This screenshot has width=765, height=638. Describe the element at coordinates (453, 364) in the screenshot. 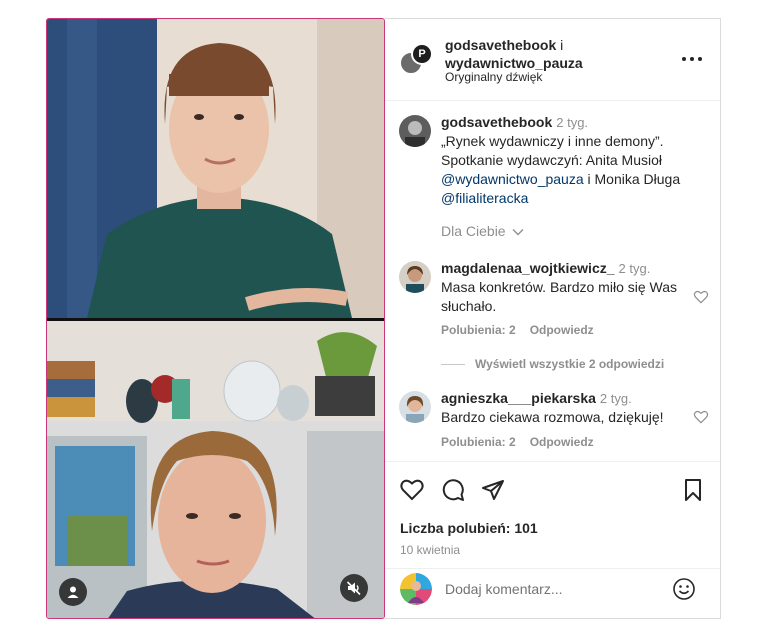

I see `replies-line` at that location.